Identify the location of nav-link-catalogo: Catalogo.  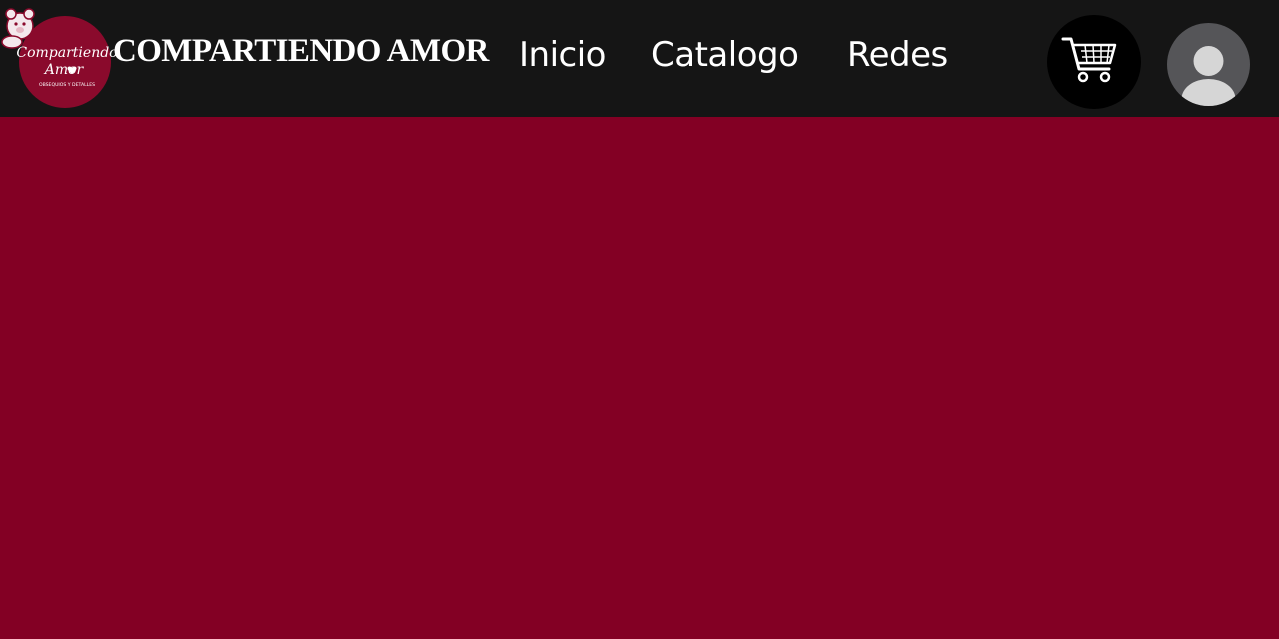
(725, 55).